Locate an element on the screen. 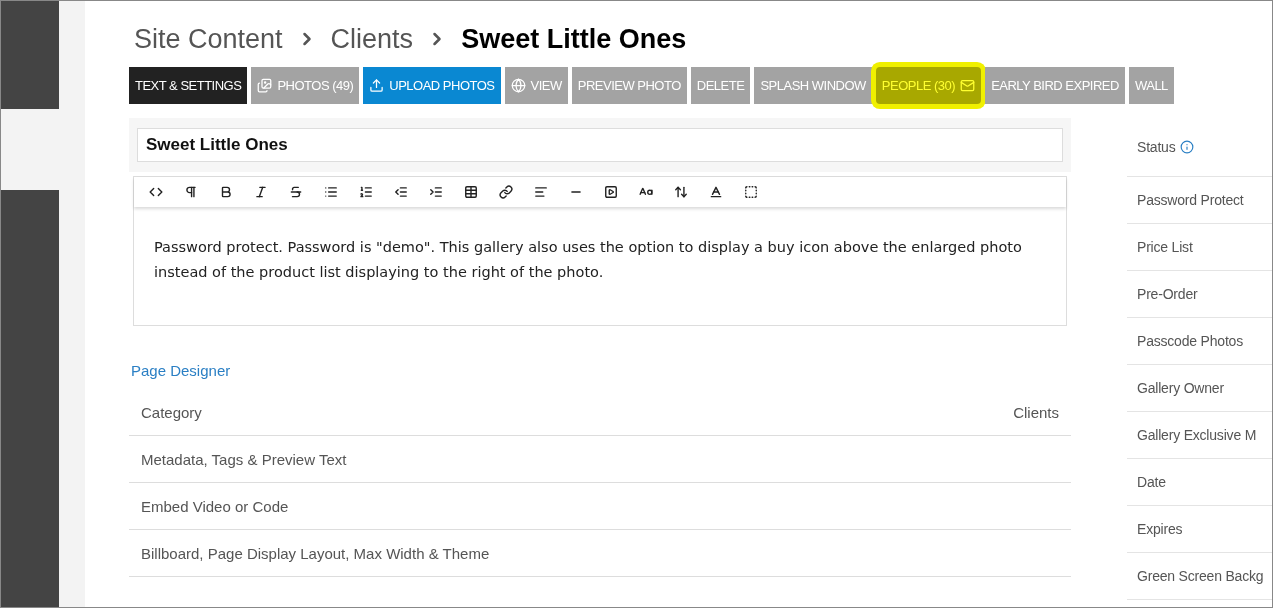 This screenshot has height=608, width=1273. tab: SPLASH WINDOW is located at coordinates (813, 85).